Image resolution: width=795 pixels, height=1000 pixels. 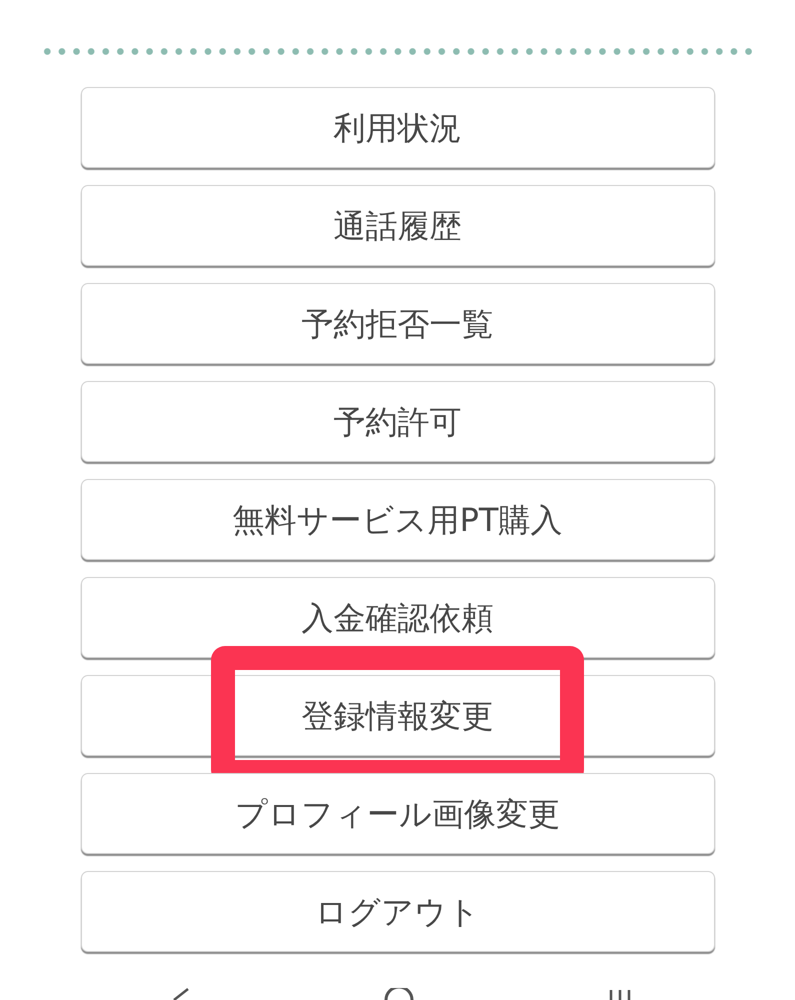 What do you see at coordinates (397, 715) in the screenshot?
I see `menu-button: 登録情報変更` at bounding box center [397, 715].